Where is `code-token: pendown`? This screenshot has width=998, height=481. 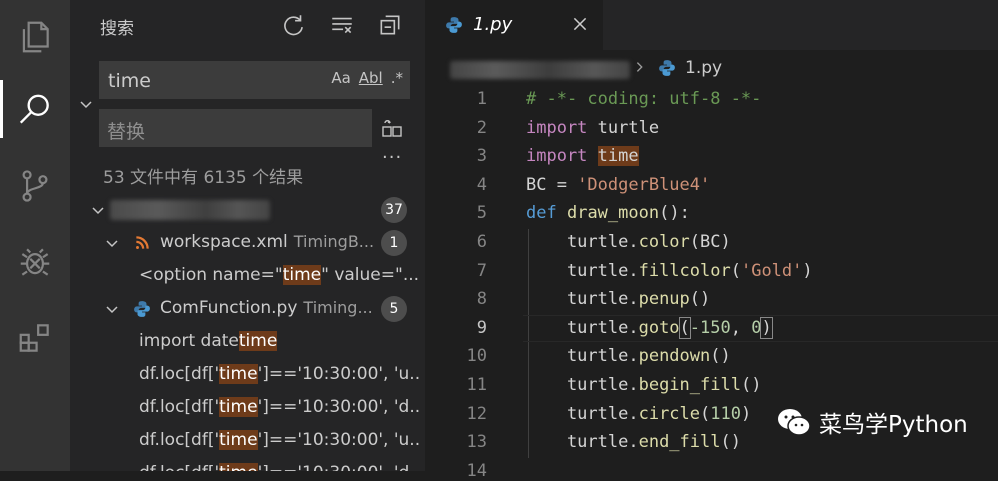 code-token: pendown is located at coordinates (674, 356).